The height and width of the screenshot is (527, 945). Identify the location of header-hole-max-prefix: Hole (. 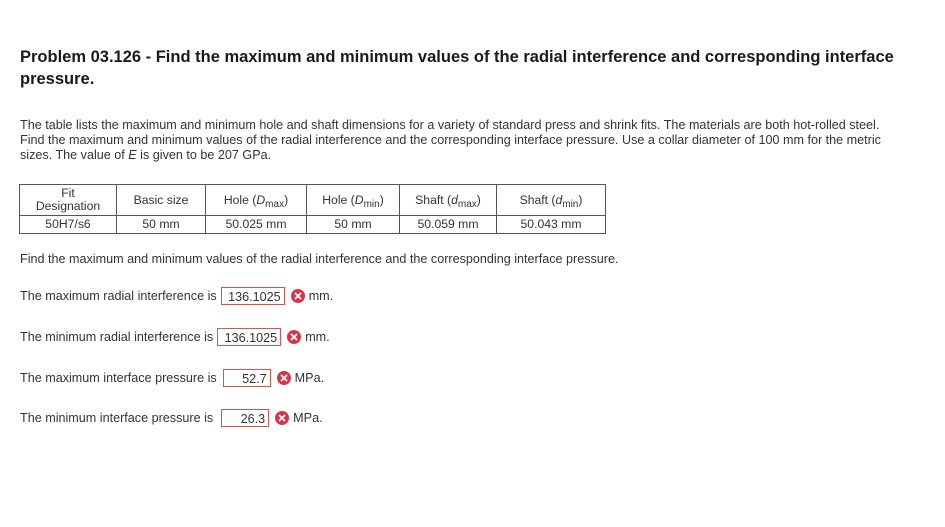
(240, 200).